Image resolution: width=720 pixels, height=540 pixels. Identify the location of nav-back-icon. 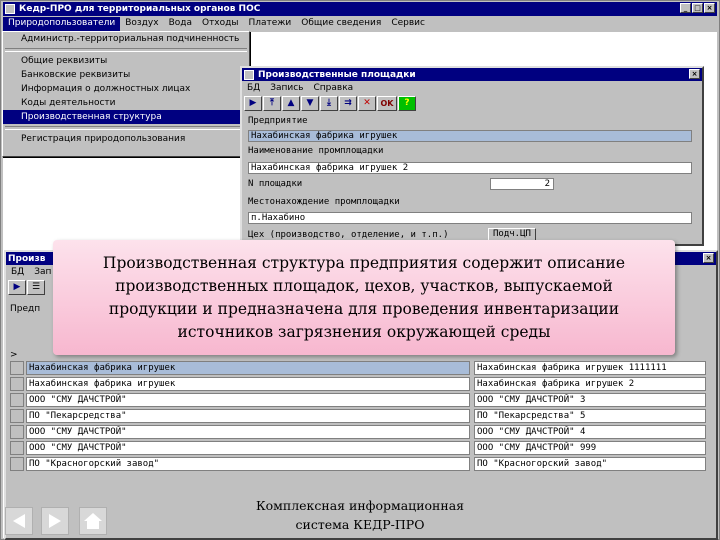
(19, 521).